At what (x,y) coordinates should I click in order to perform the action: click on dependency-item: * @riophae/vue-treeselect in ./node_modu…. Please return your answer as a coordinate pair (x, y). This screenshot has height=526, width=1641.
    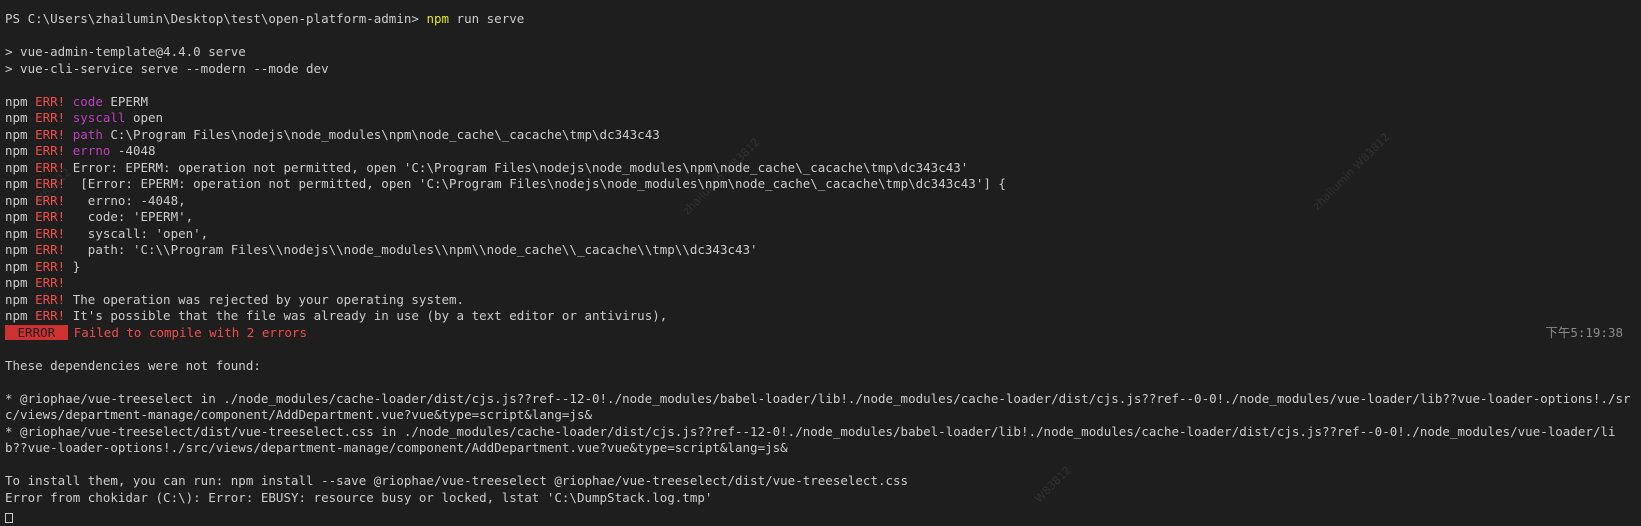
    Looking at the image, I should click on (818, 406).